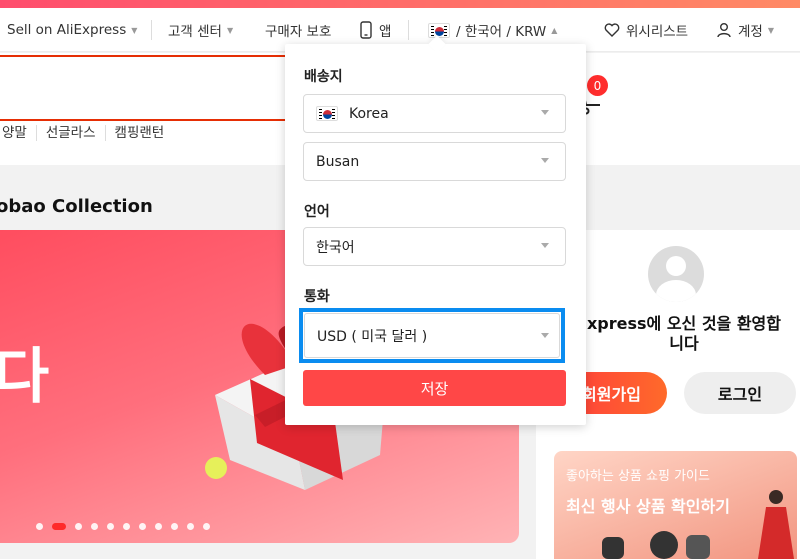 This screenshot has height=559, width=800. I want to click on quick-link: 선글라스, so click(71, 133).